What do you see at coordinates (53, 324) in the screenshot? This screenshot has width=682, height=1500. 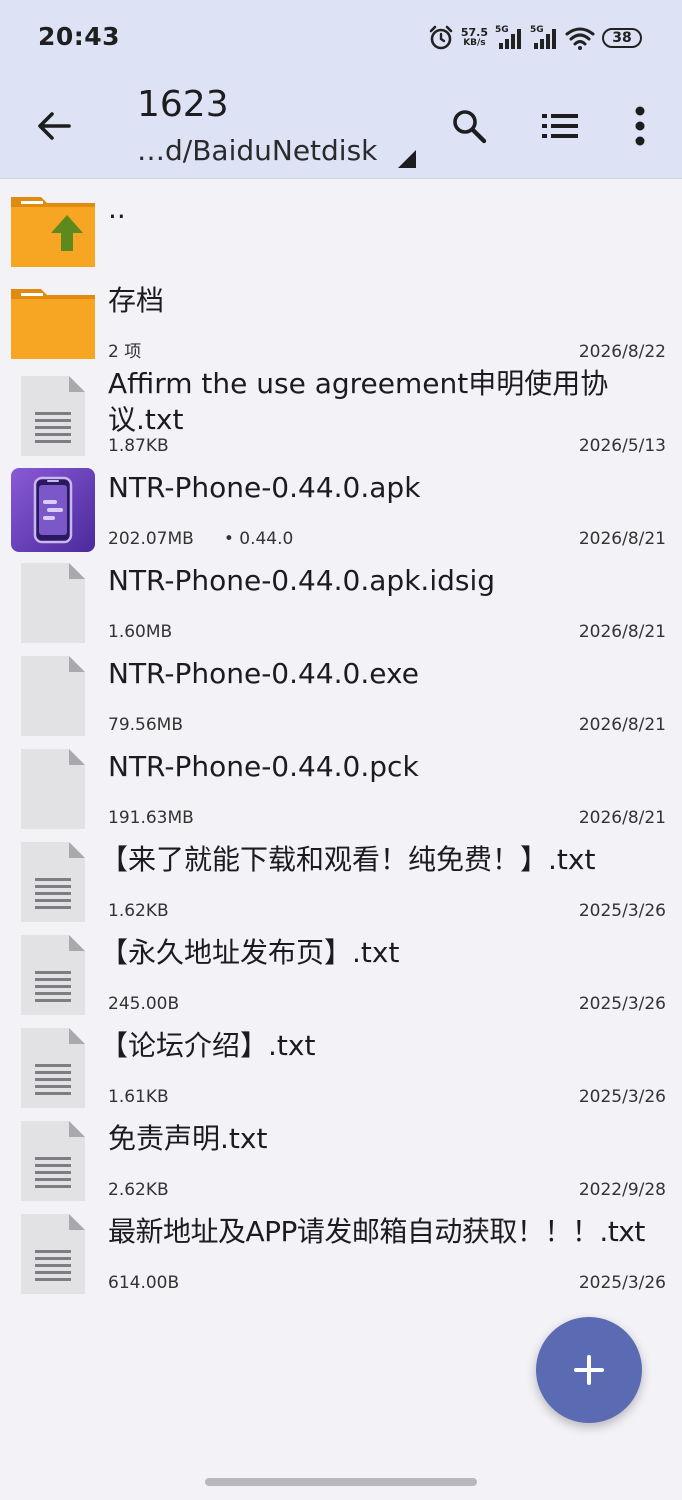 I see `folder-icon` at bounding box center [53, 324].